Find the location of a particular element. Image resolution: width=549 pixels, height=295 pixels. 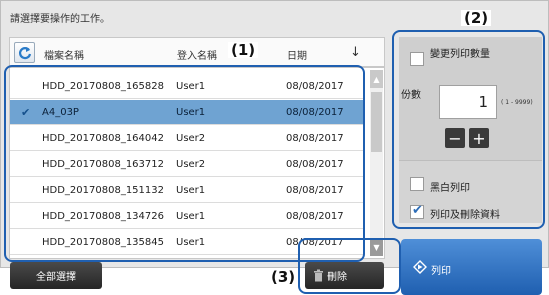

sort-icon: ↓ is located at coordinates (355, 52).